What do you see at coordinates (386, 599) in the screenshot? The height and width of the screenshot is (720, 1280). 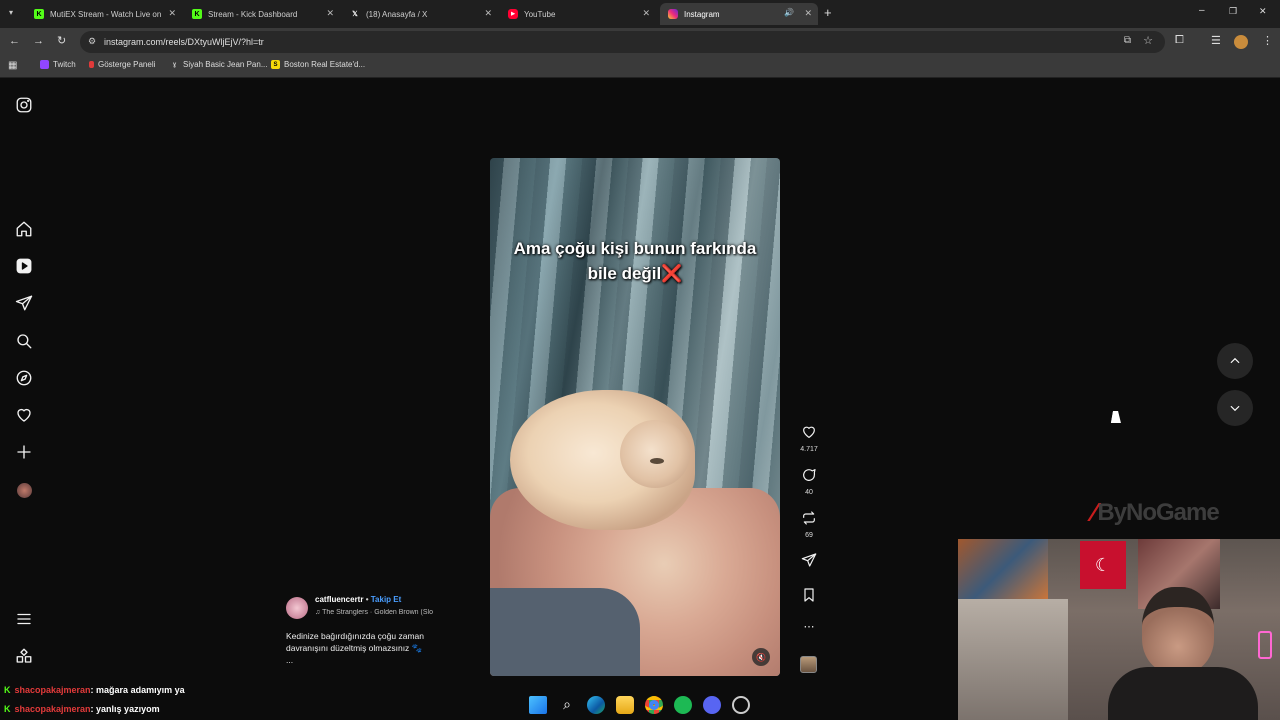 I see `follow-button: Takip Et` at bounding box center [386, 599].